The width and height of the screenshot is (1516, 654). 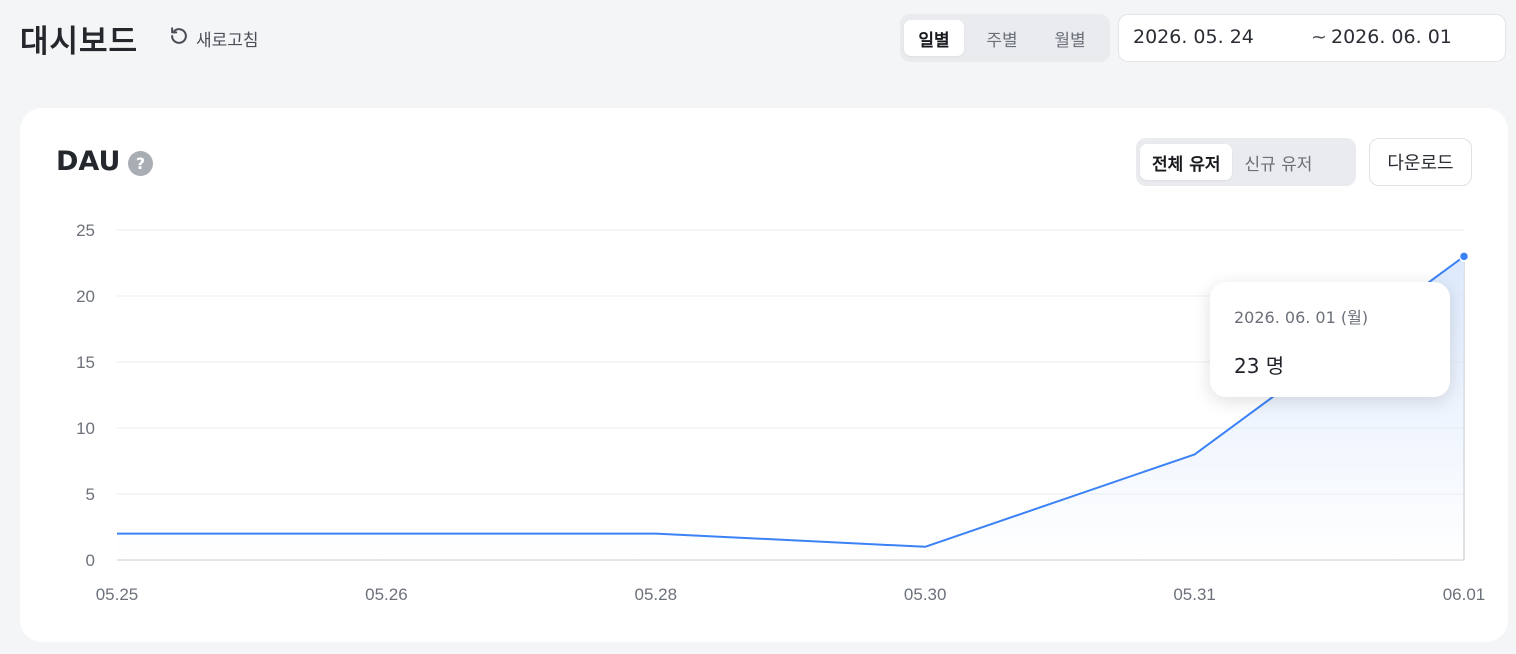 What do you see at coordinates (90, 494) in the screenshot?
I see `y-tick-label: 5` at bounding box center [90, 494].